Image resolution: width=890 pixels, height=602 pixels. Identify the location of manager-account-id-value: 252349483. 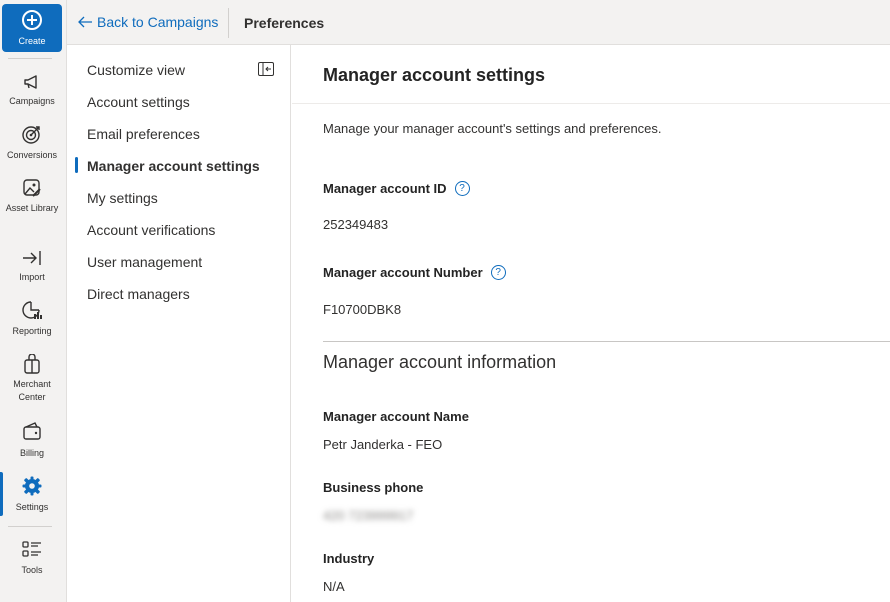
(356, 224).